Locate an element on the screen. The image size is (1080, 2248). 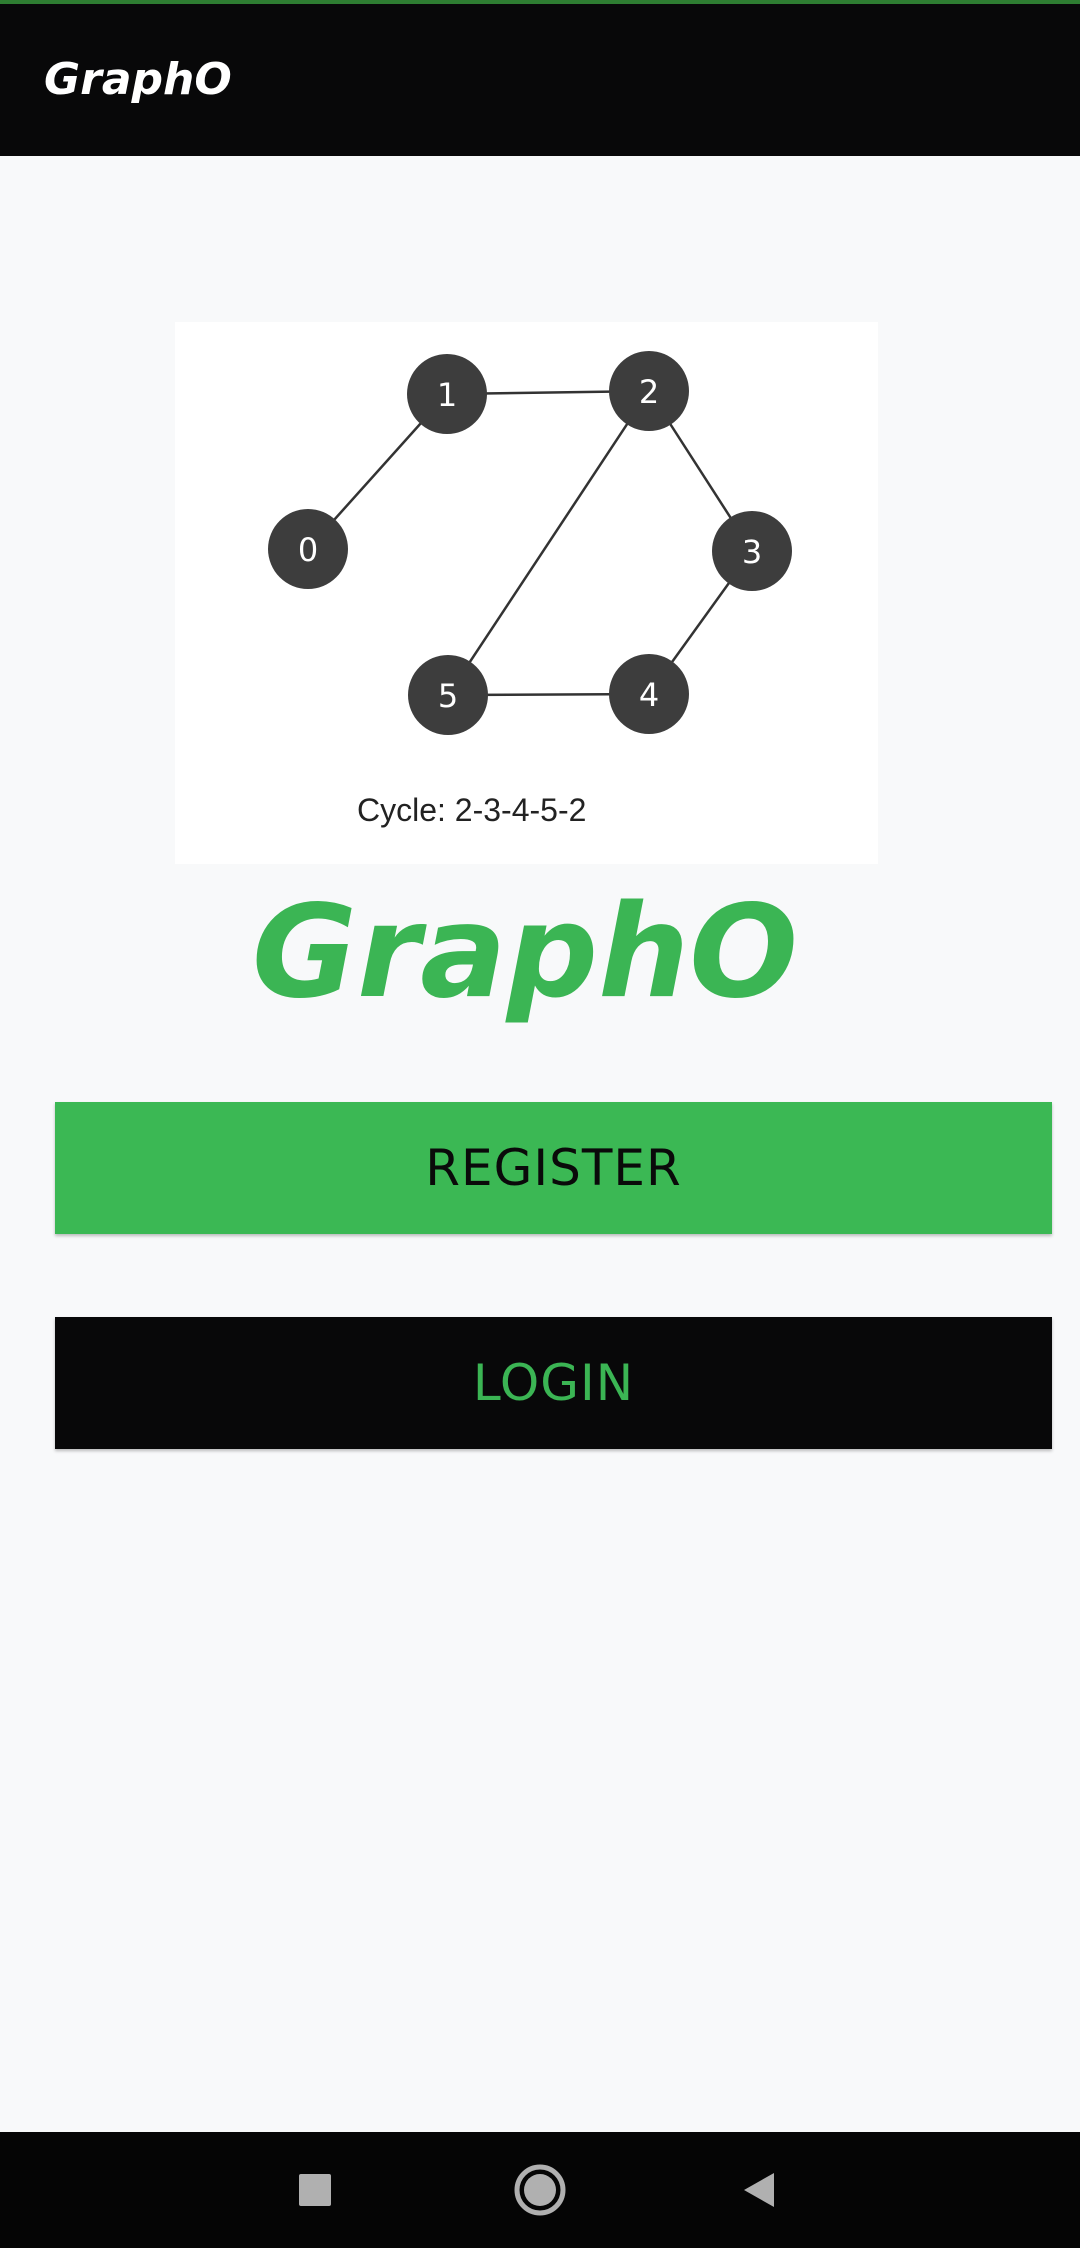
graph-edges is located at coordinates (530, 543).